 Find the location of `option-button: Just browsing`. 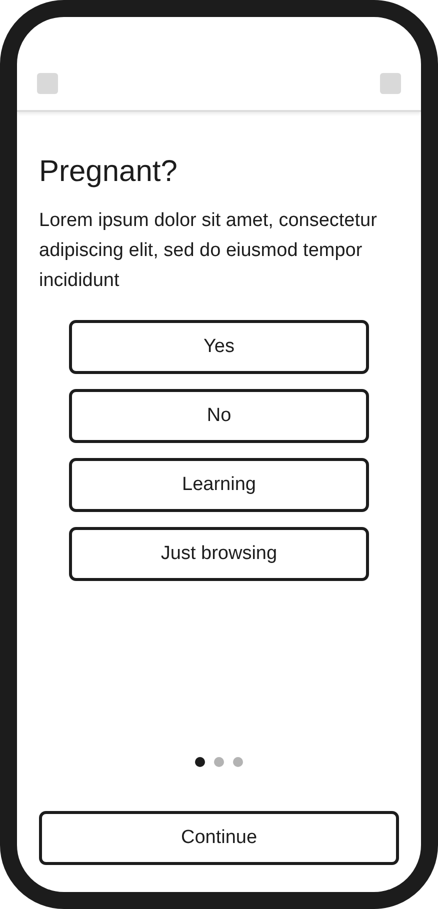

option-button: Just browsing is located at coordinates (219, 554).